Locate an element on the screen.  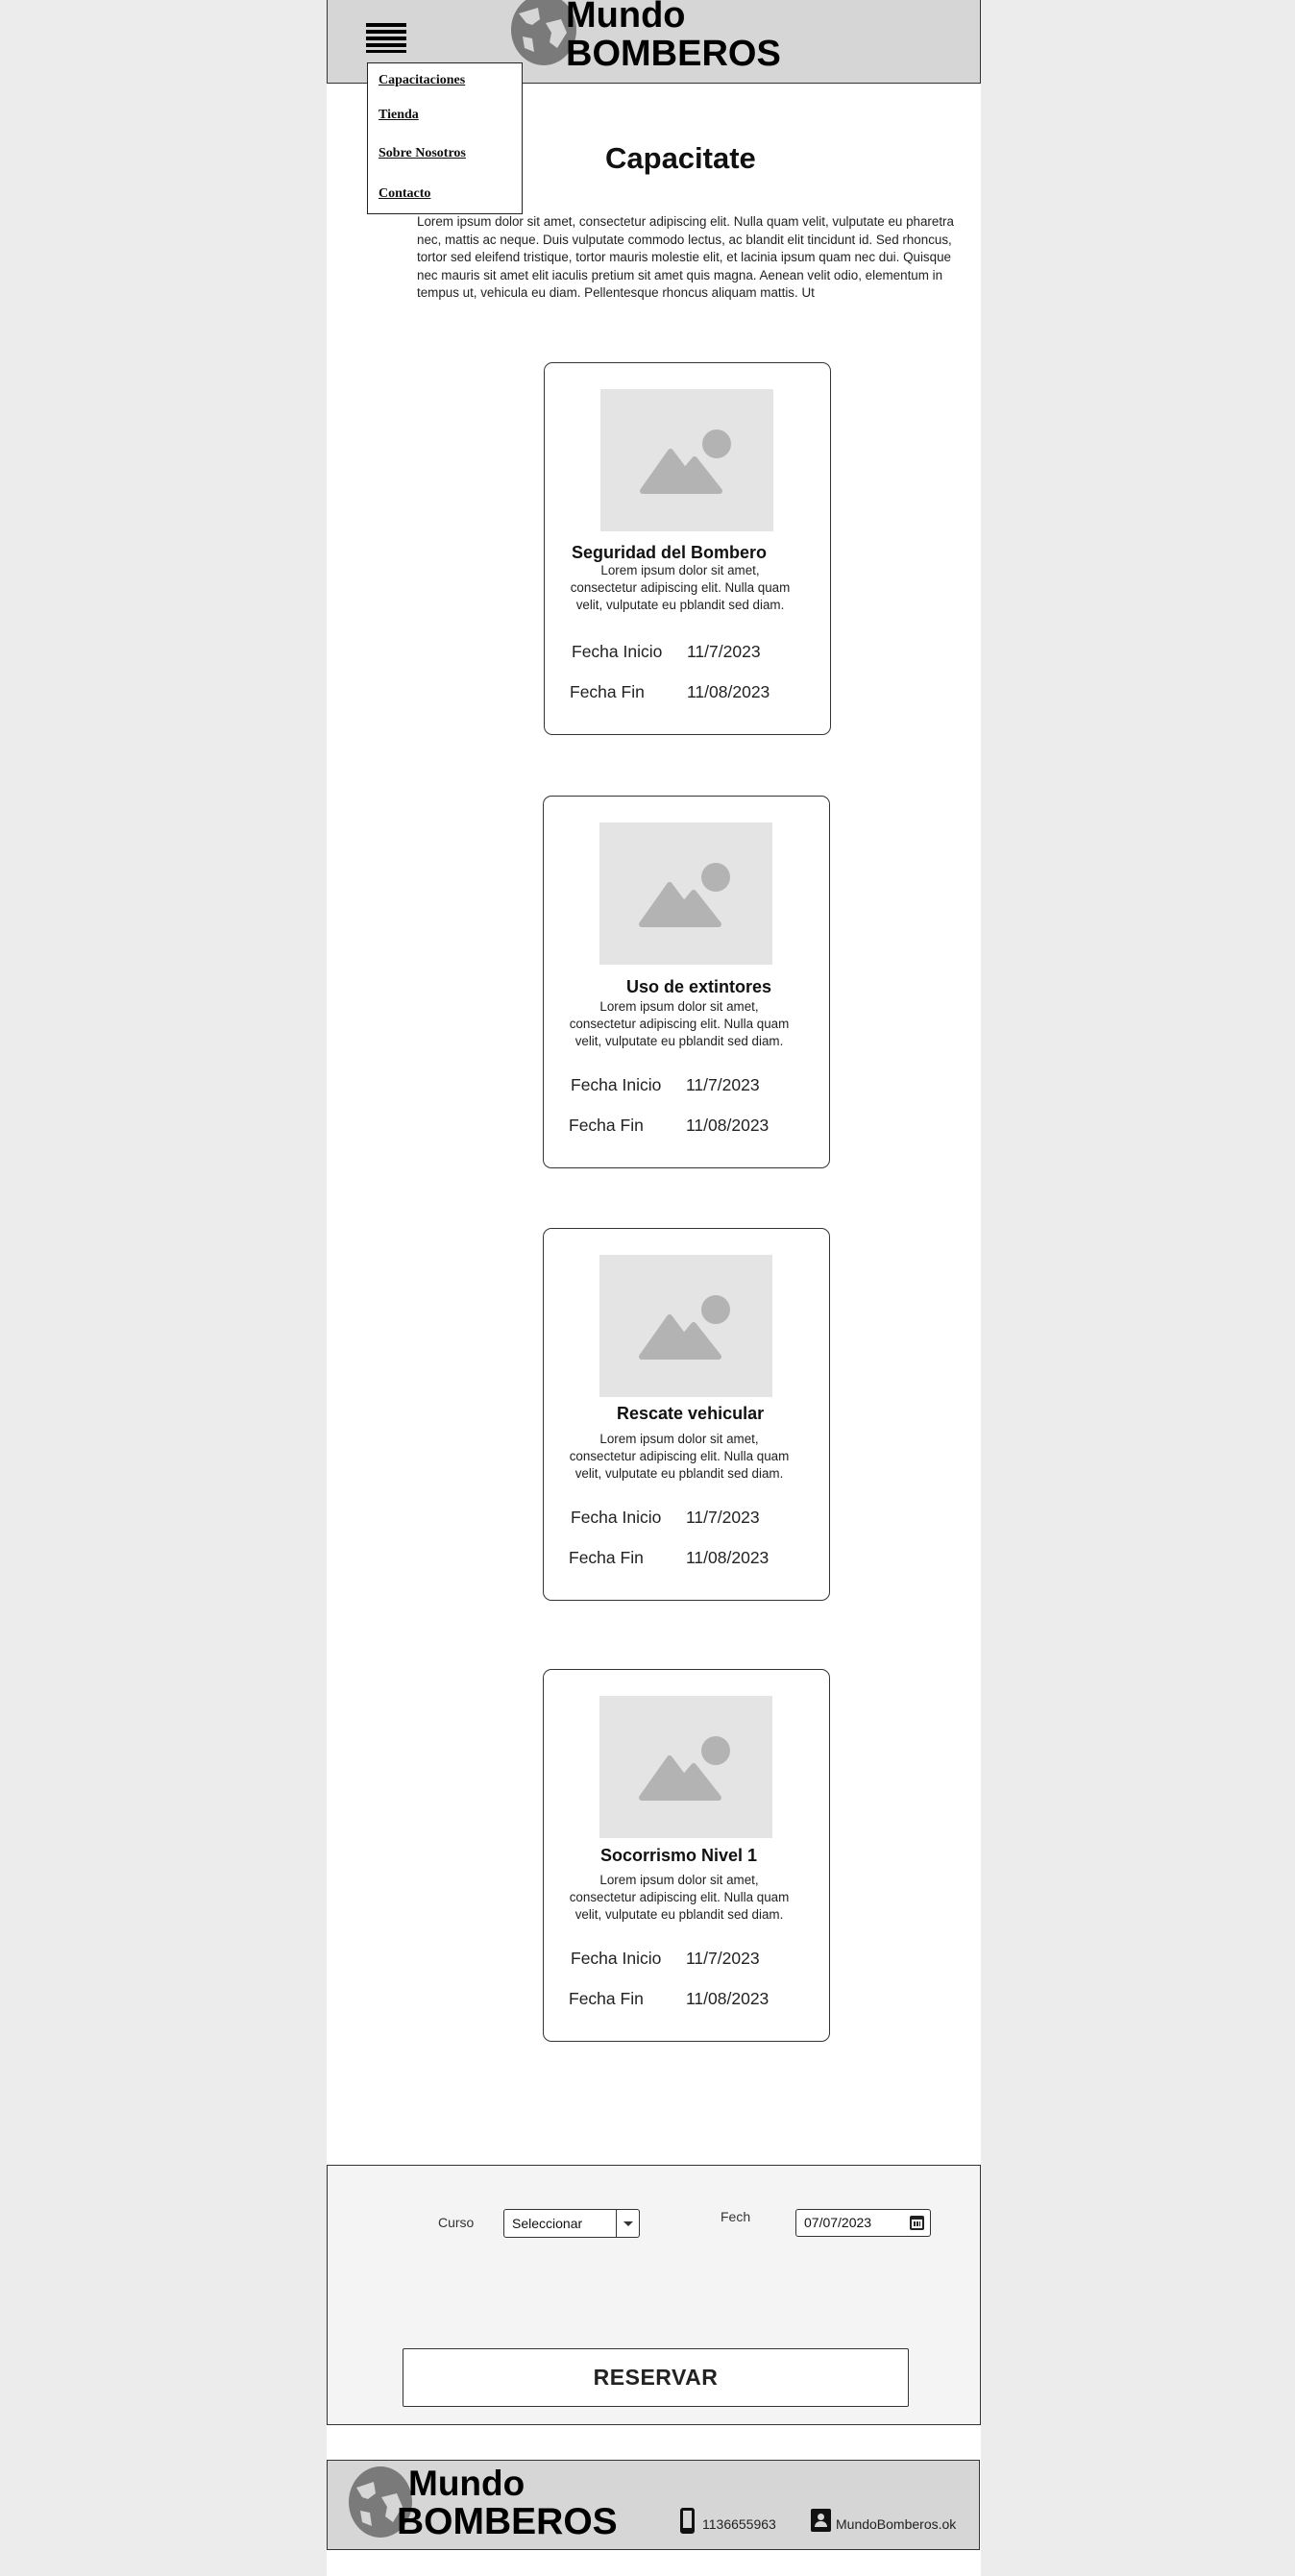
date-input: 07/07/2023 is located at coordinates (863, 2223).